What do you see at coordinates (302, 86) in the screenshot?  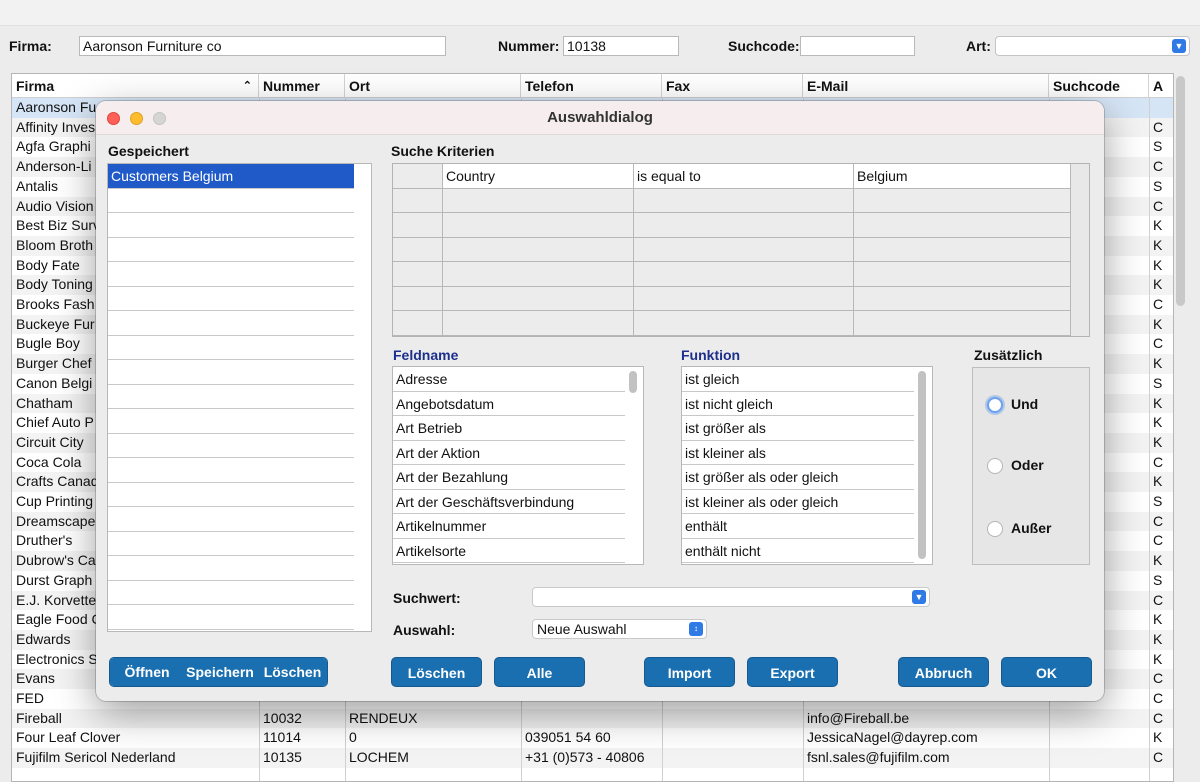 I see `column-header-nummer: Nummer` at bounding box center [302, 86].